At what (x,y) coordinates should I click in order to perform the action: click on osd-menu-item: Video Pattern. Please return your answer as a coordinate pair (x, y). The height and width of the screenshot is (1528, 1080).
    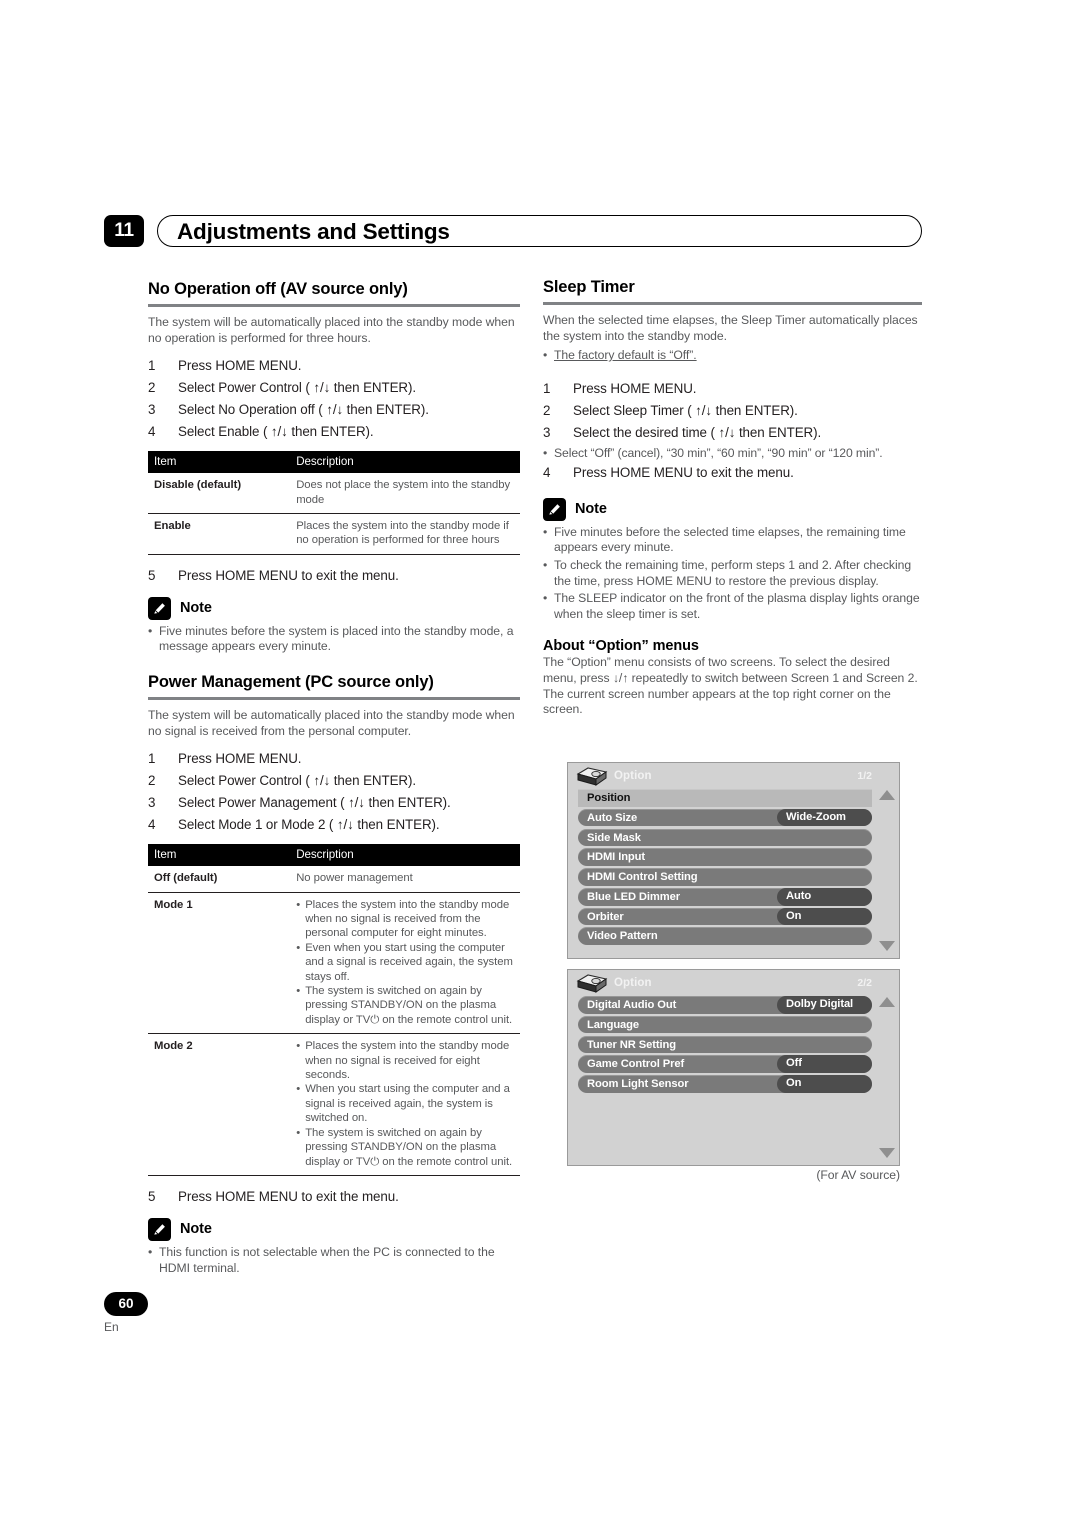
    Looking at the image, I should click on (725, 936).